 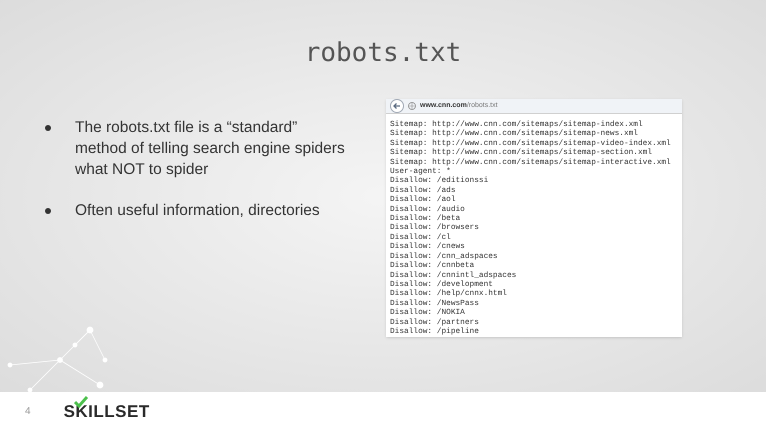 I want to click on slide-title: robots.txt, so click(x=383, y=53).